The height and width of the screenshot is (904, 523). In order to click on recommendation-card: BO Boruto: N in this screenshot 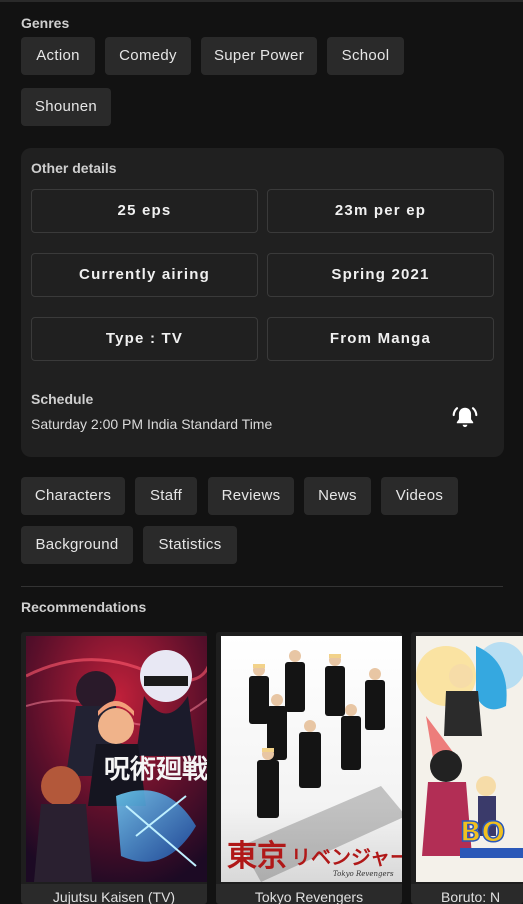, I will do `click(467, 768)`.